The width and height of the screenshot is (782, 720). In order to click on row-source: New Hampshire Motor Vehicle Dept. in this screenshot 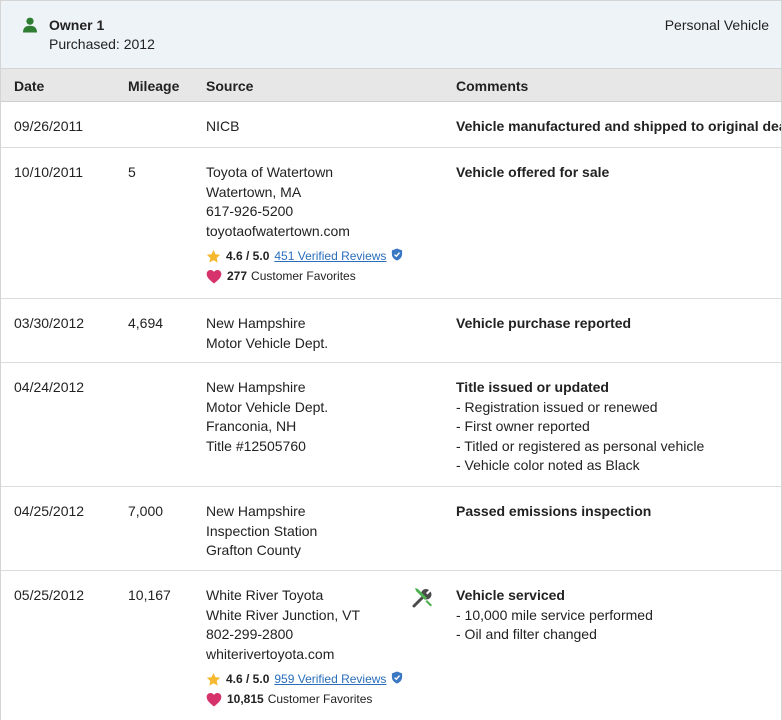, I will do `click(267, 333)`.